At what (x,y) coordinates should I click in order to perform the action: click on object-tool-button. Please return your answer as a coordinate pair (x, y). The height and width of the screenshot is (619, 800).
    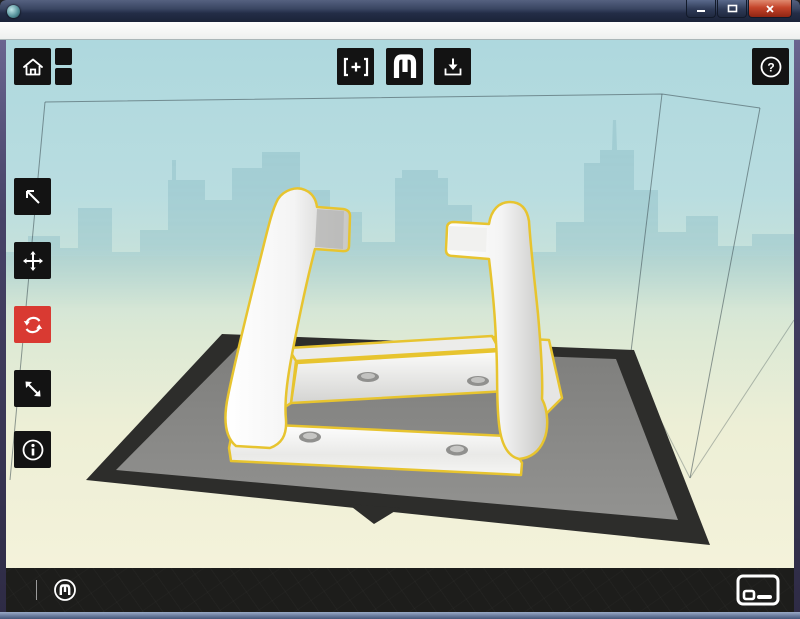
    Looking at the image, I should click on (32, 449).